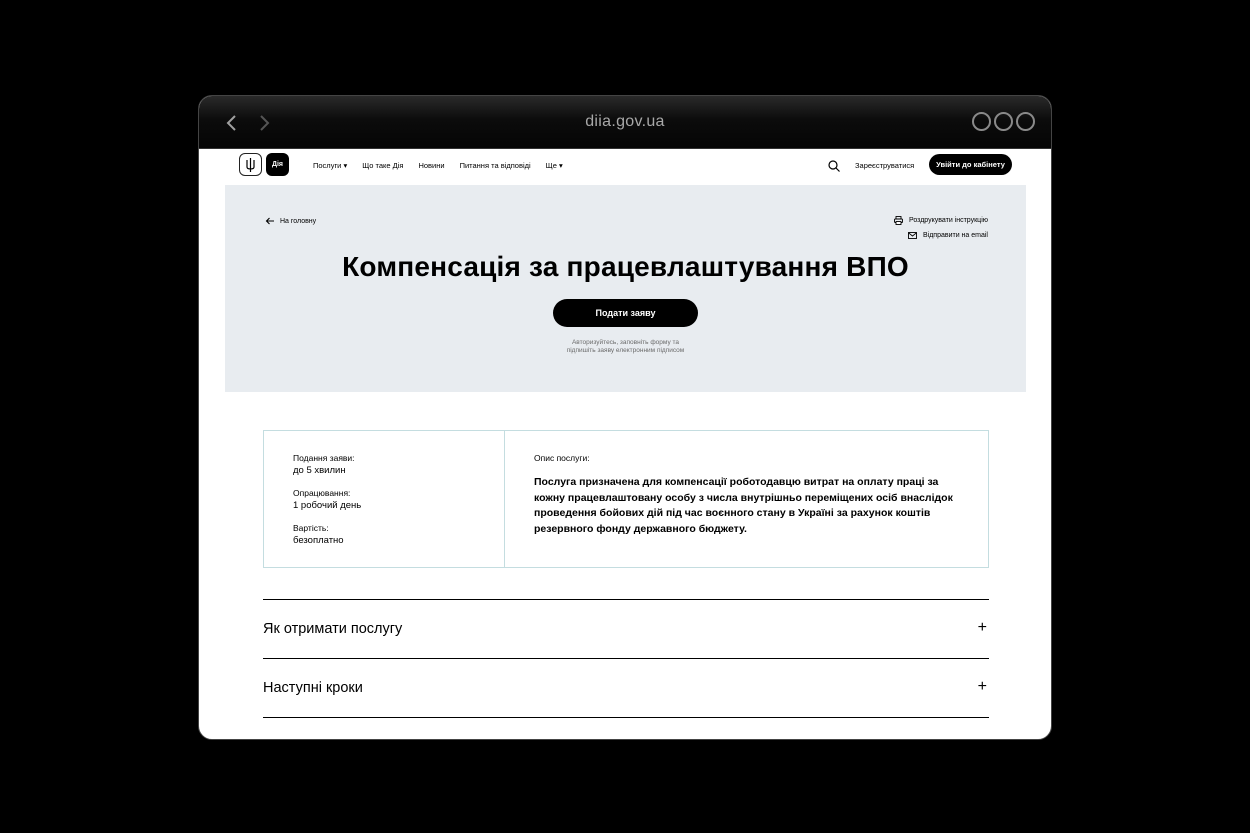  What do you see at coordinates (898, 220) in the screenshot?
I see `printer-icon` at bounding box center [898, 220].